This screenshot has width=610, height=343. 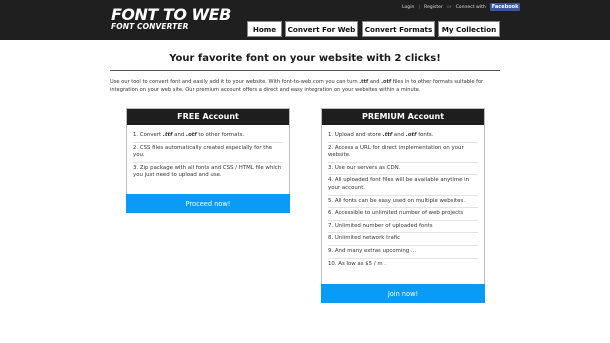 What do you see at coordinates (386, 82) in the screenshot?
I see `intro-otf: .otf` at bounding box center [386, 82].